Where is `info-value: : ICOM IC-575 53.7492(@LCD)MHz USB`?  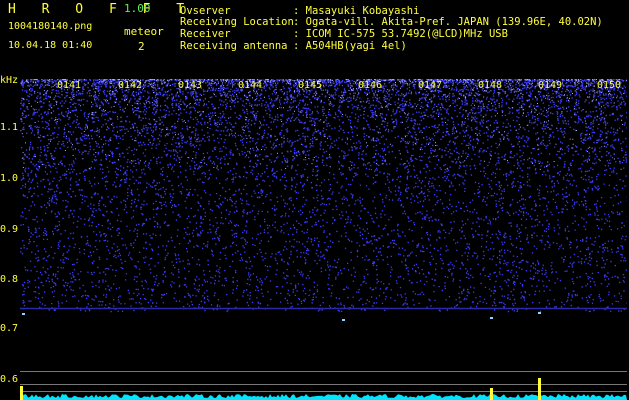 info-value: : ICOM IC-575 53.7492(@LCD)MHz USB is located at coordinates (400, 34).